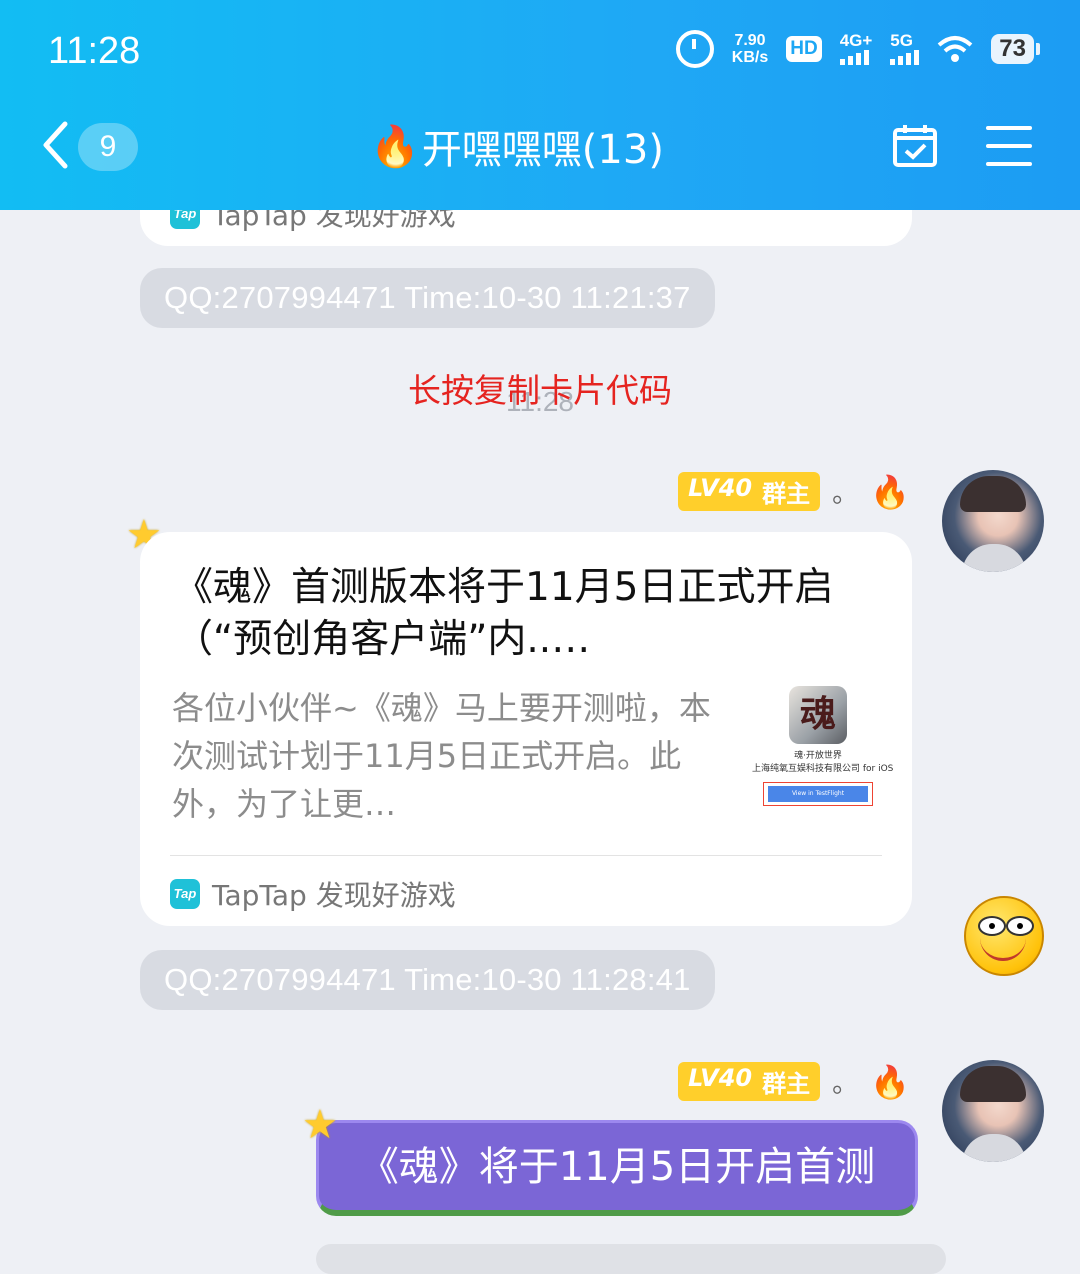 The height and width of the screenshot is (1274, 1080). Describe the element at coordinates (55, 145) in the screenshot. I see `back-chevron-icon` at that location.